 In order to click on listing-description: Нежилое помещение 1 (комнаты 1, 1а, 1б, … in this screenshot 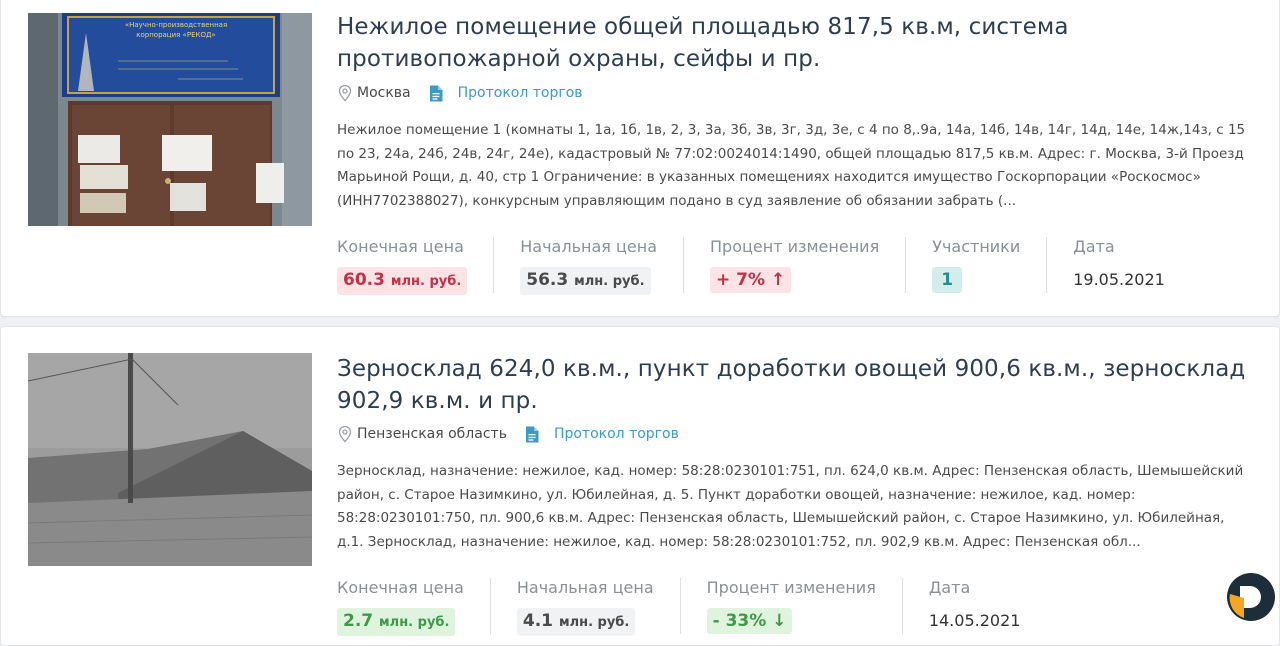, I will do `click(791, 165)`.